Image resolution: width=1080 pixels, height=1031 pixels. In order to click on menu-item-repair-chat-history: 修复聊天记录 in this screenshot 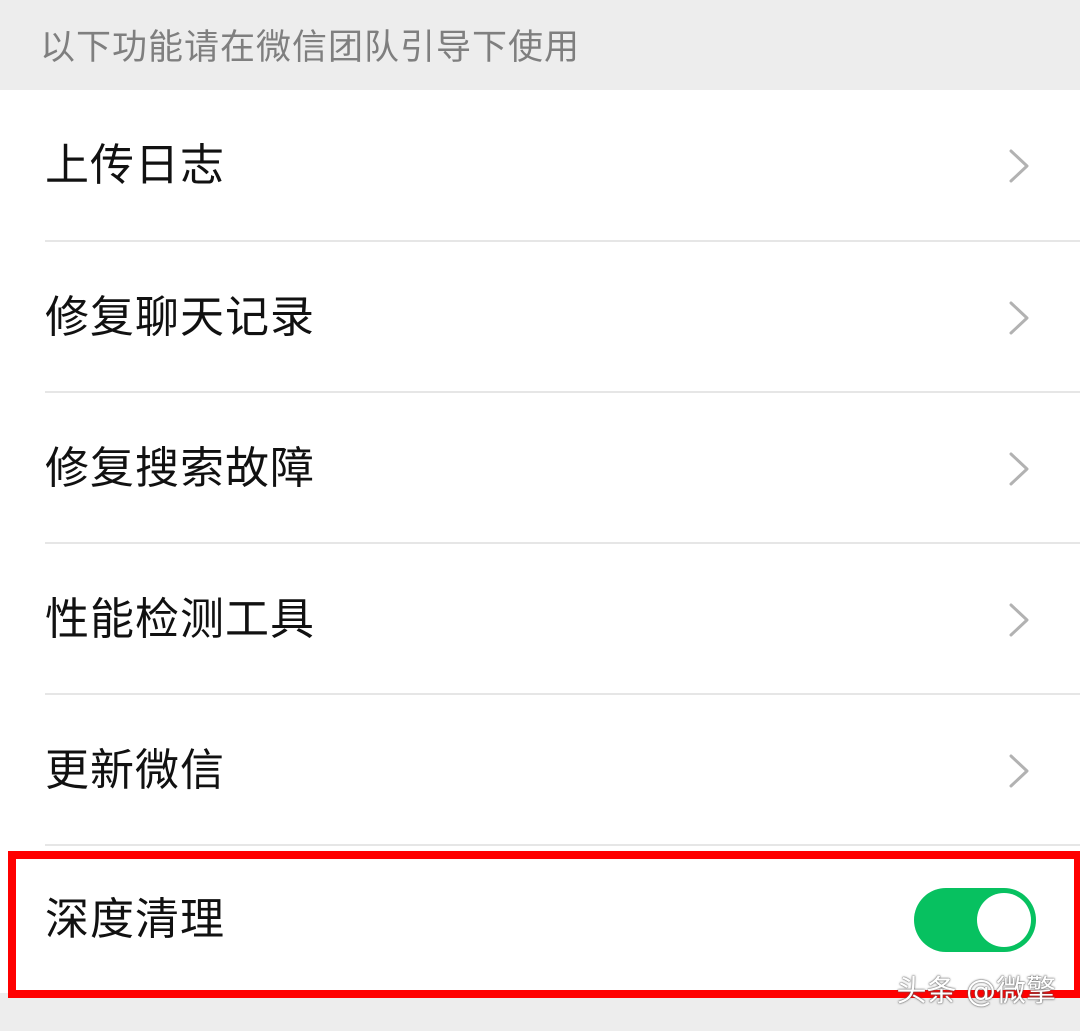, I will do `click(540, 317)`.